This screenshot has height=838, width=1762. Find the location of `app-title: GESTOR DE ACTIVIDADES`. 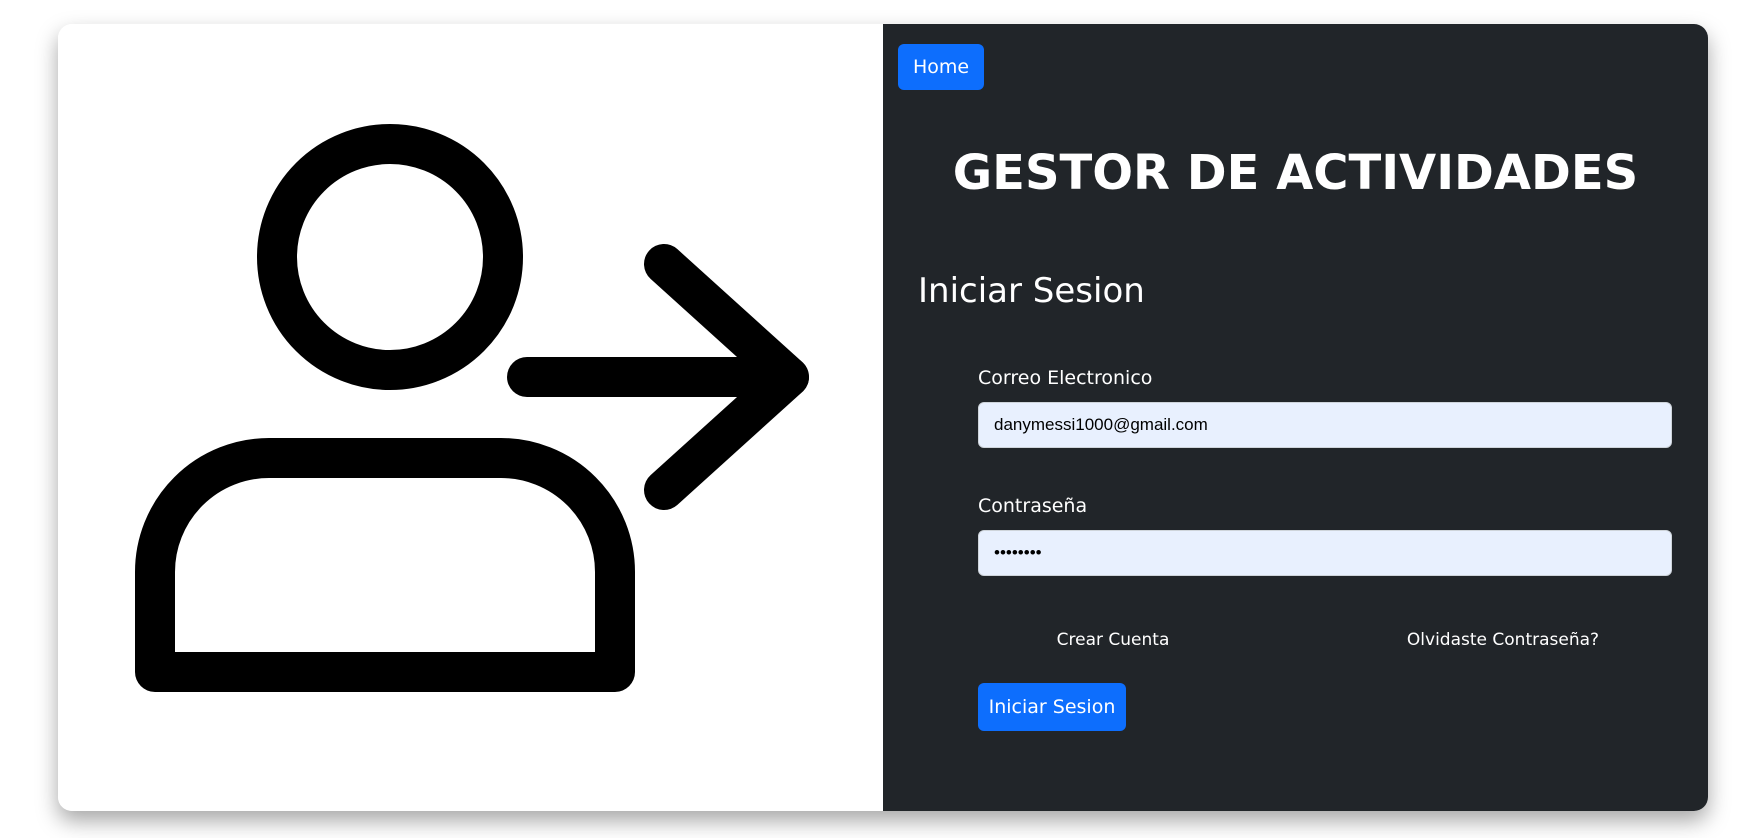

app-title: GESTOR DE ACTIVIDADES is located at coordinates (1295, 173).